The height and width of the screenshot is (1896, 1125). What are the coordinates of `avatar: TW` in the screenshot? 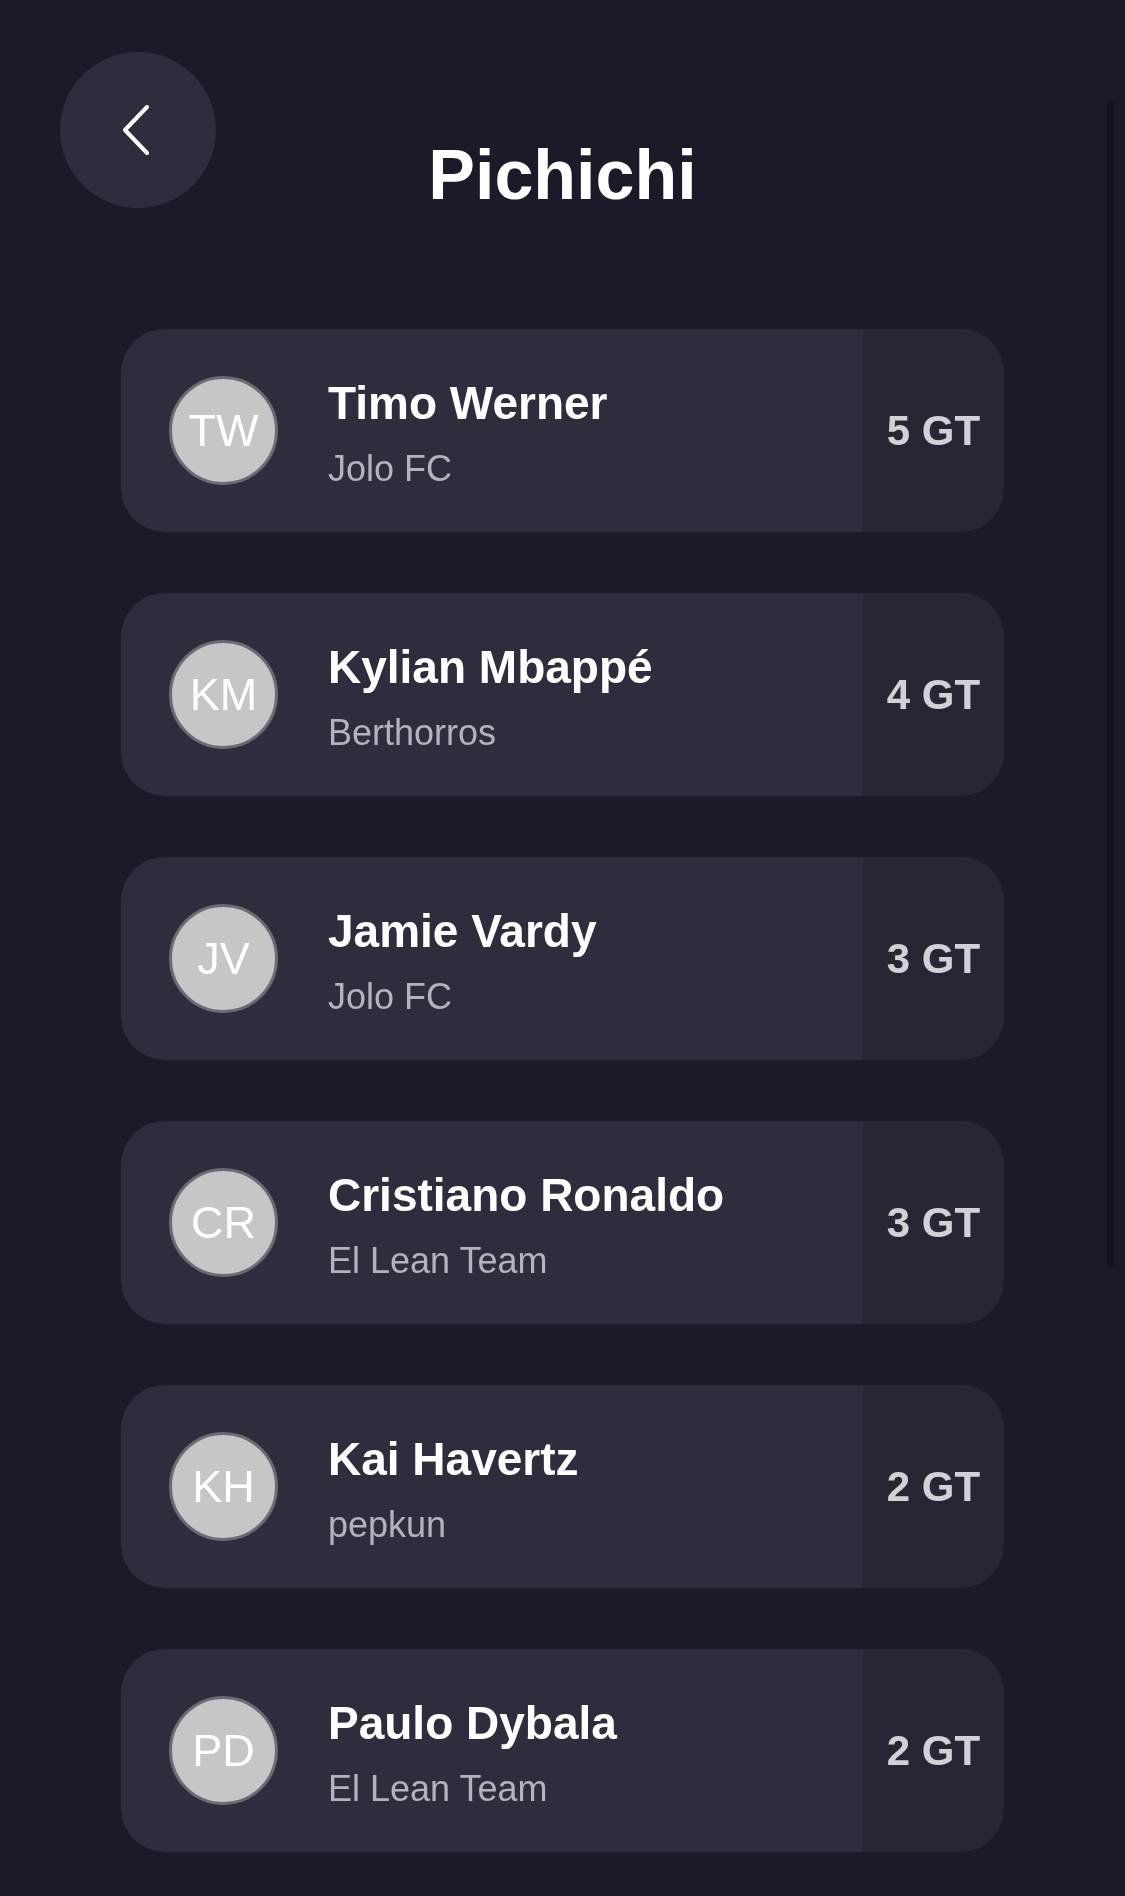 It's located at (223, 430).